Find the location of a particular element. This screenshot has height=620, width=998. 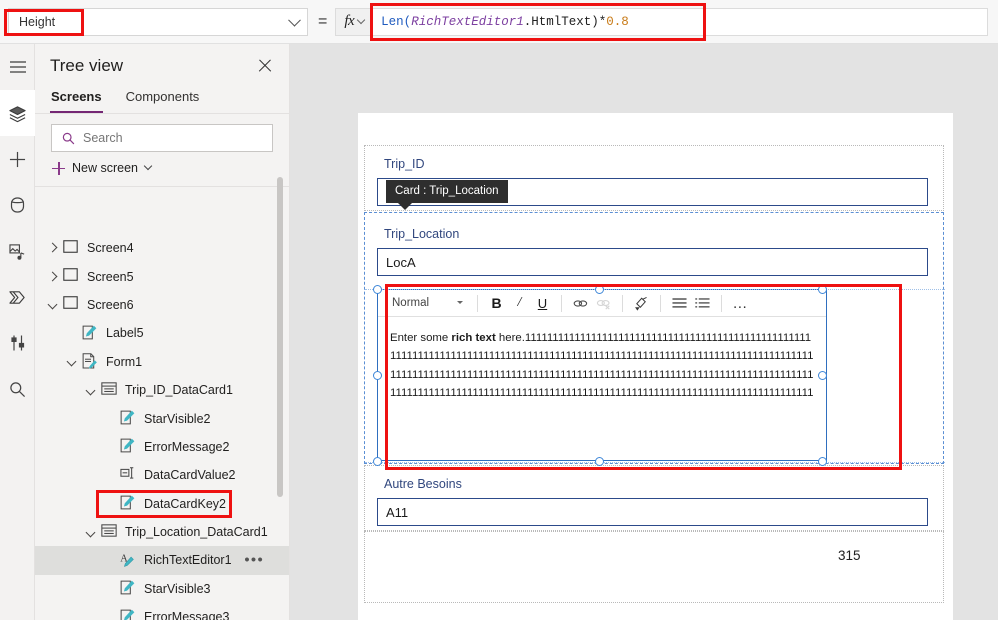

tree-view-icon is located at coordinates (17, 113).